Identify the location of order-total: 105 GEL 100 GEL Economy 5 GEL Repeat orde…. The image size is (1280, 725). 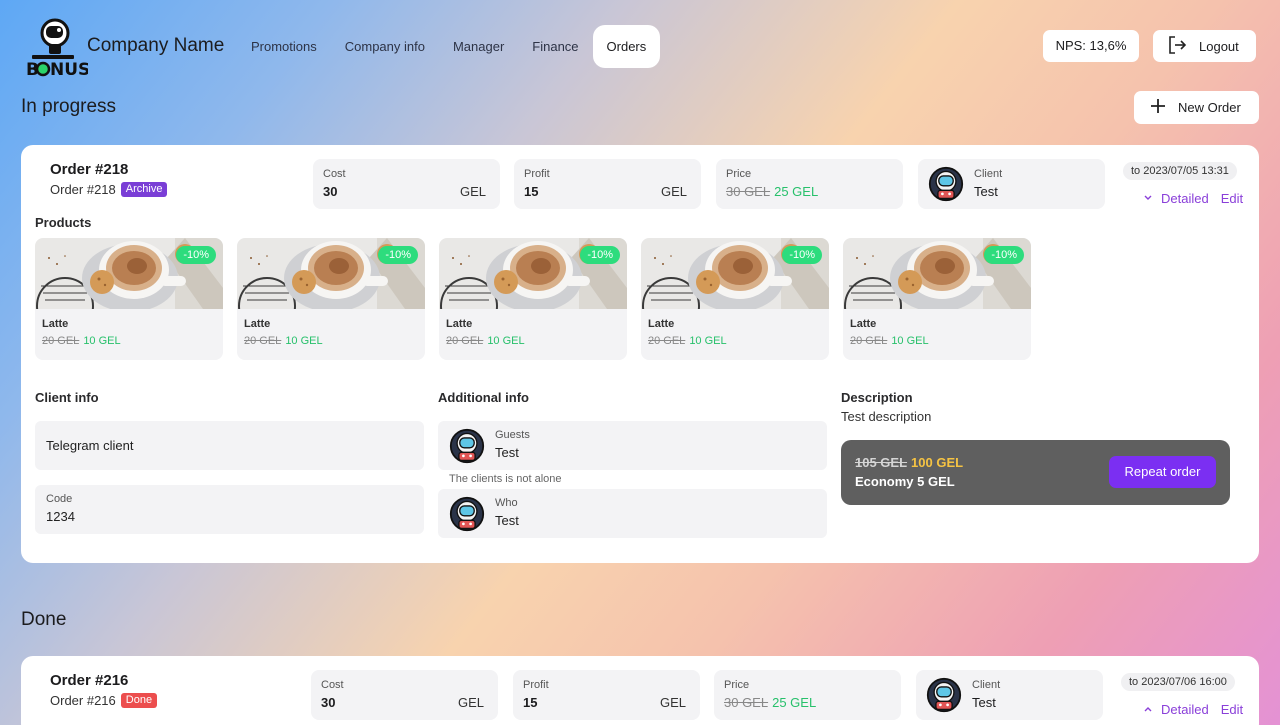
(1035, 472).